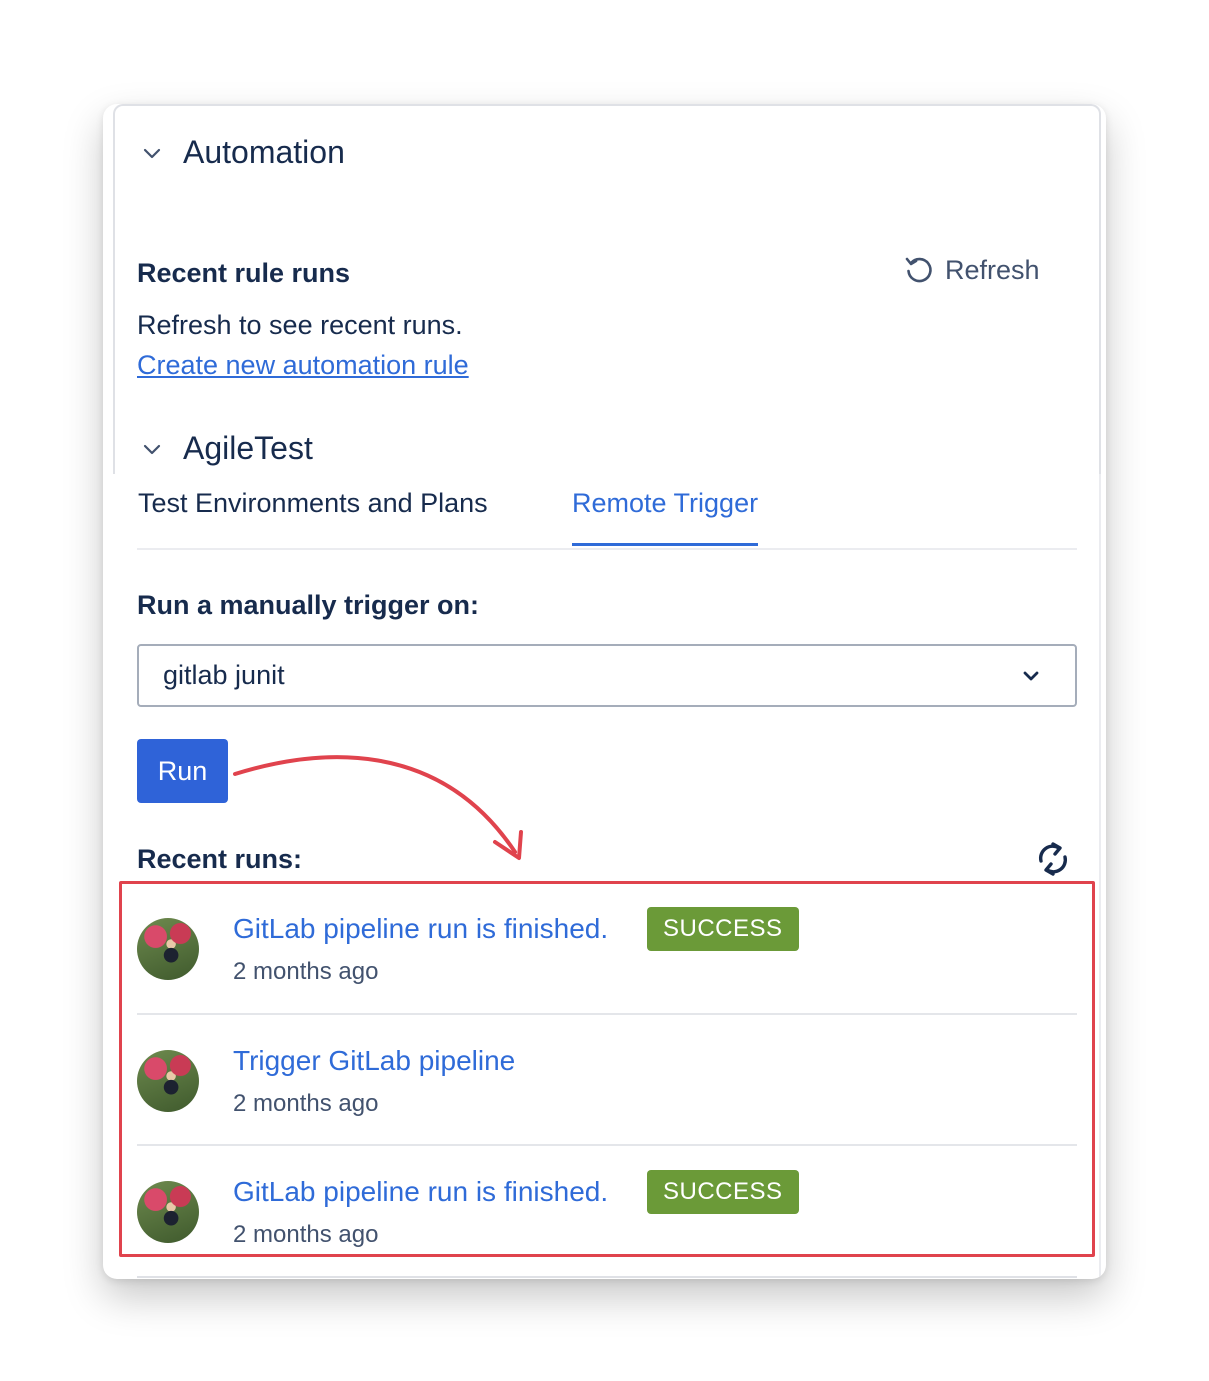 This screenshot has width=1209, height=1381. I want to click on panel-border-right, so click(1100, 876).